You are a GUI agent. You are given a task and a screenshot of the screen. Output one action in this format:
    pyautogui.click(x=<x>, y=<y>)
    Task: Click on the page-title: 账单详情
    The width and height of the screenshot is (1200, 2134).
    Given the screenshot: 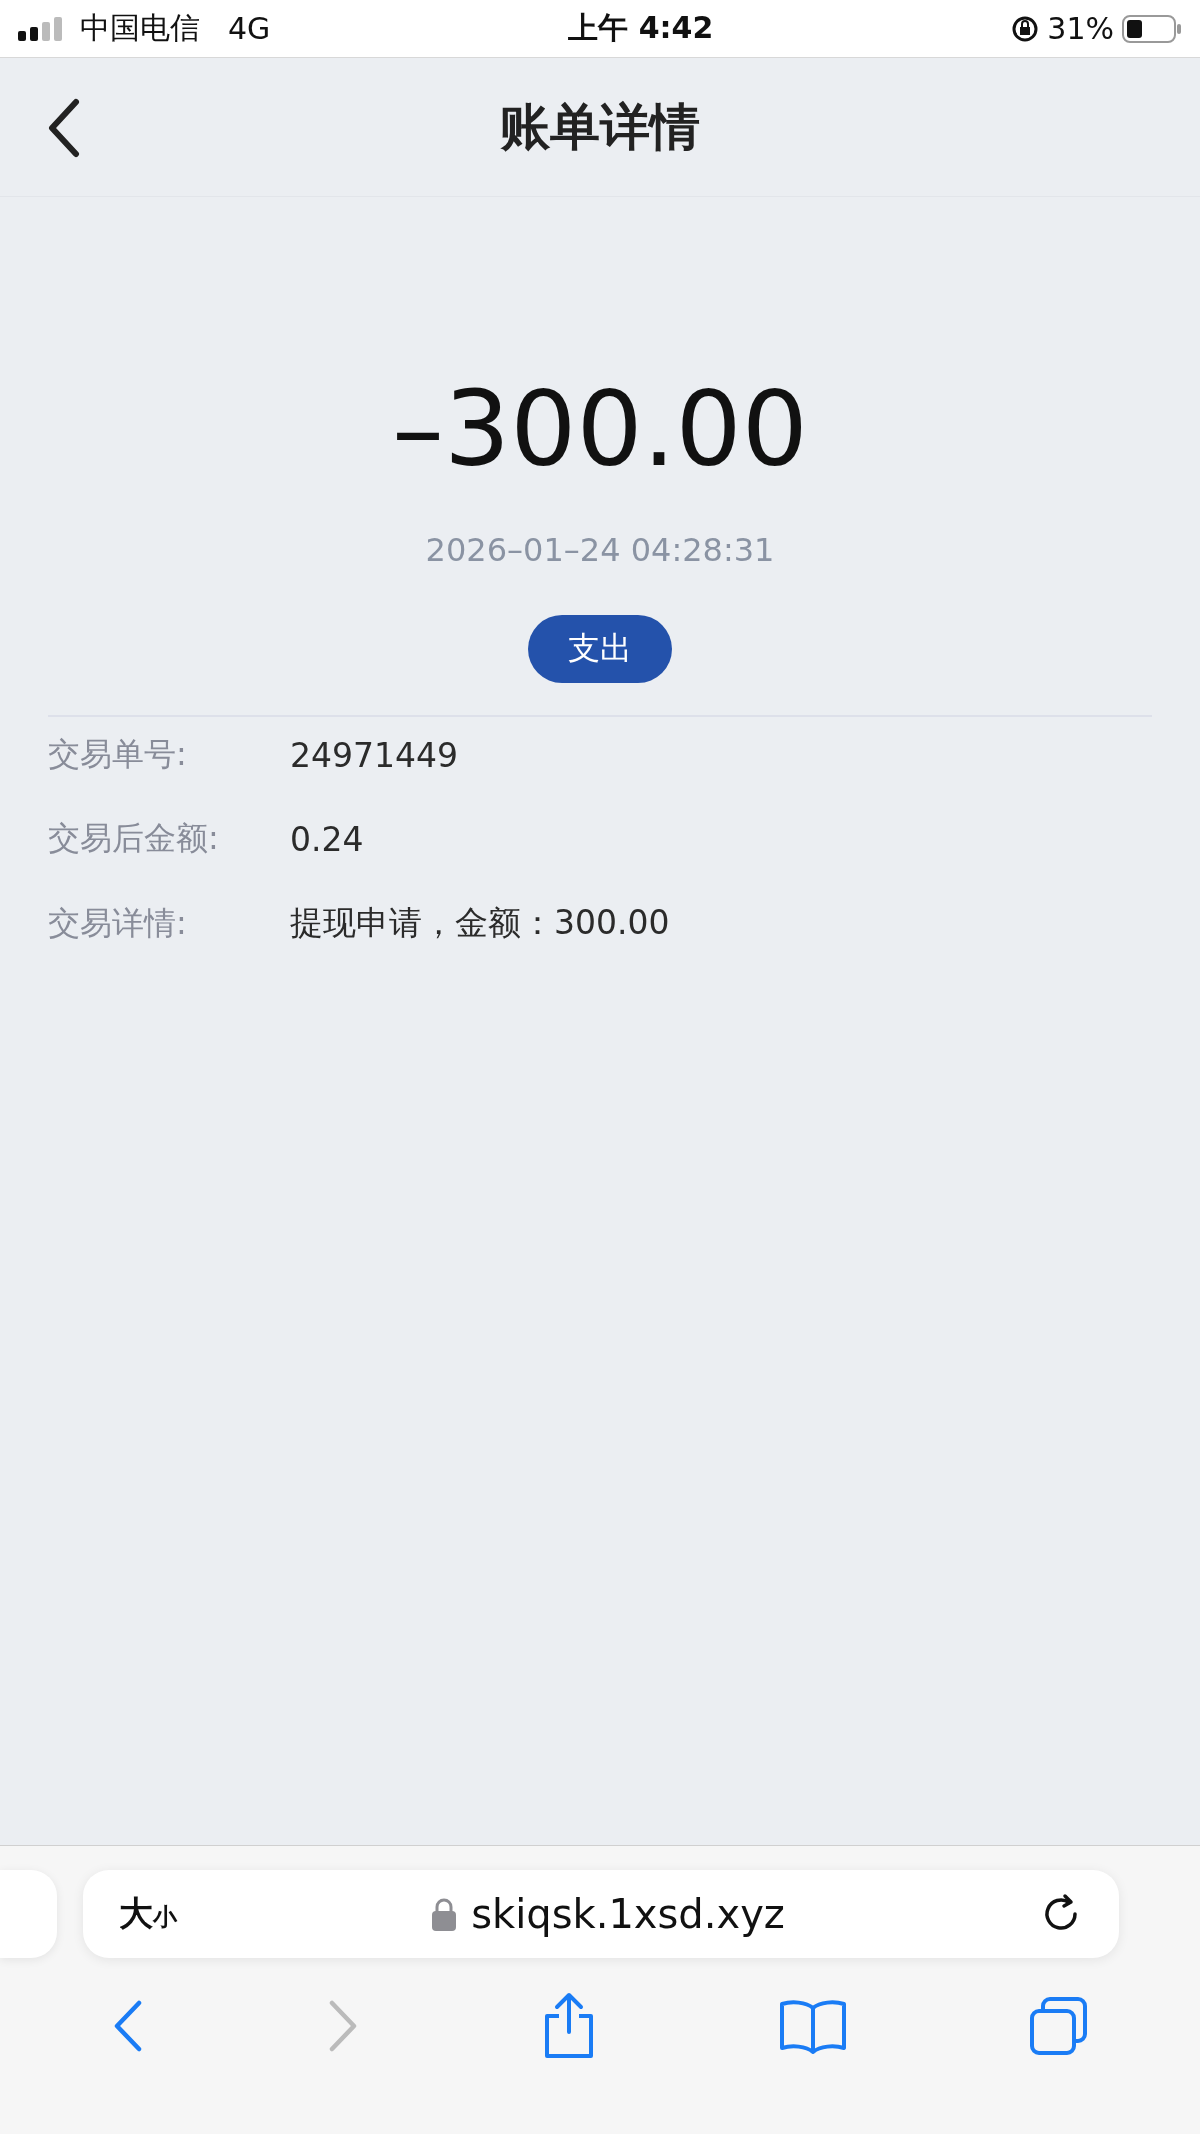 What is the action you would take?
    pyautogui.click(x=600, y=127)
    